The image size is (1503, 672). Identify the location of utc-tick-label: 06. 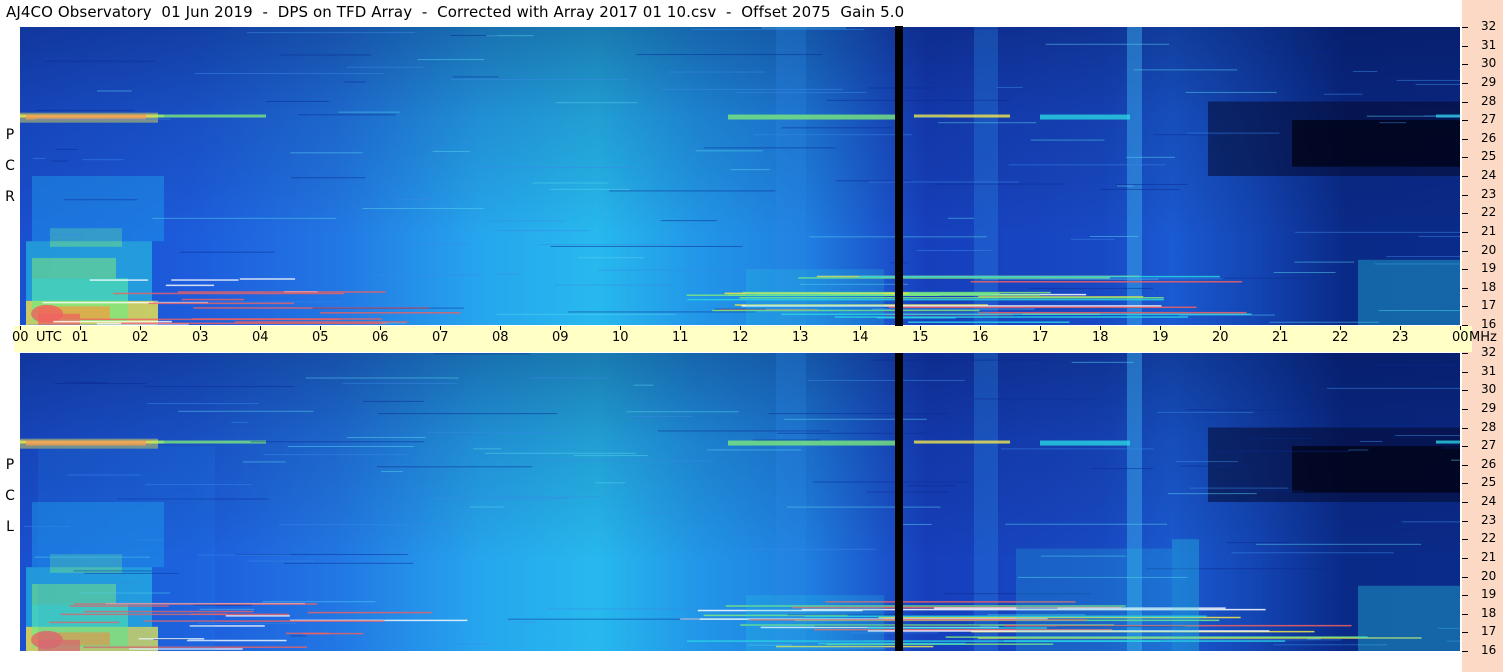
(380, 337).